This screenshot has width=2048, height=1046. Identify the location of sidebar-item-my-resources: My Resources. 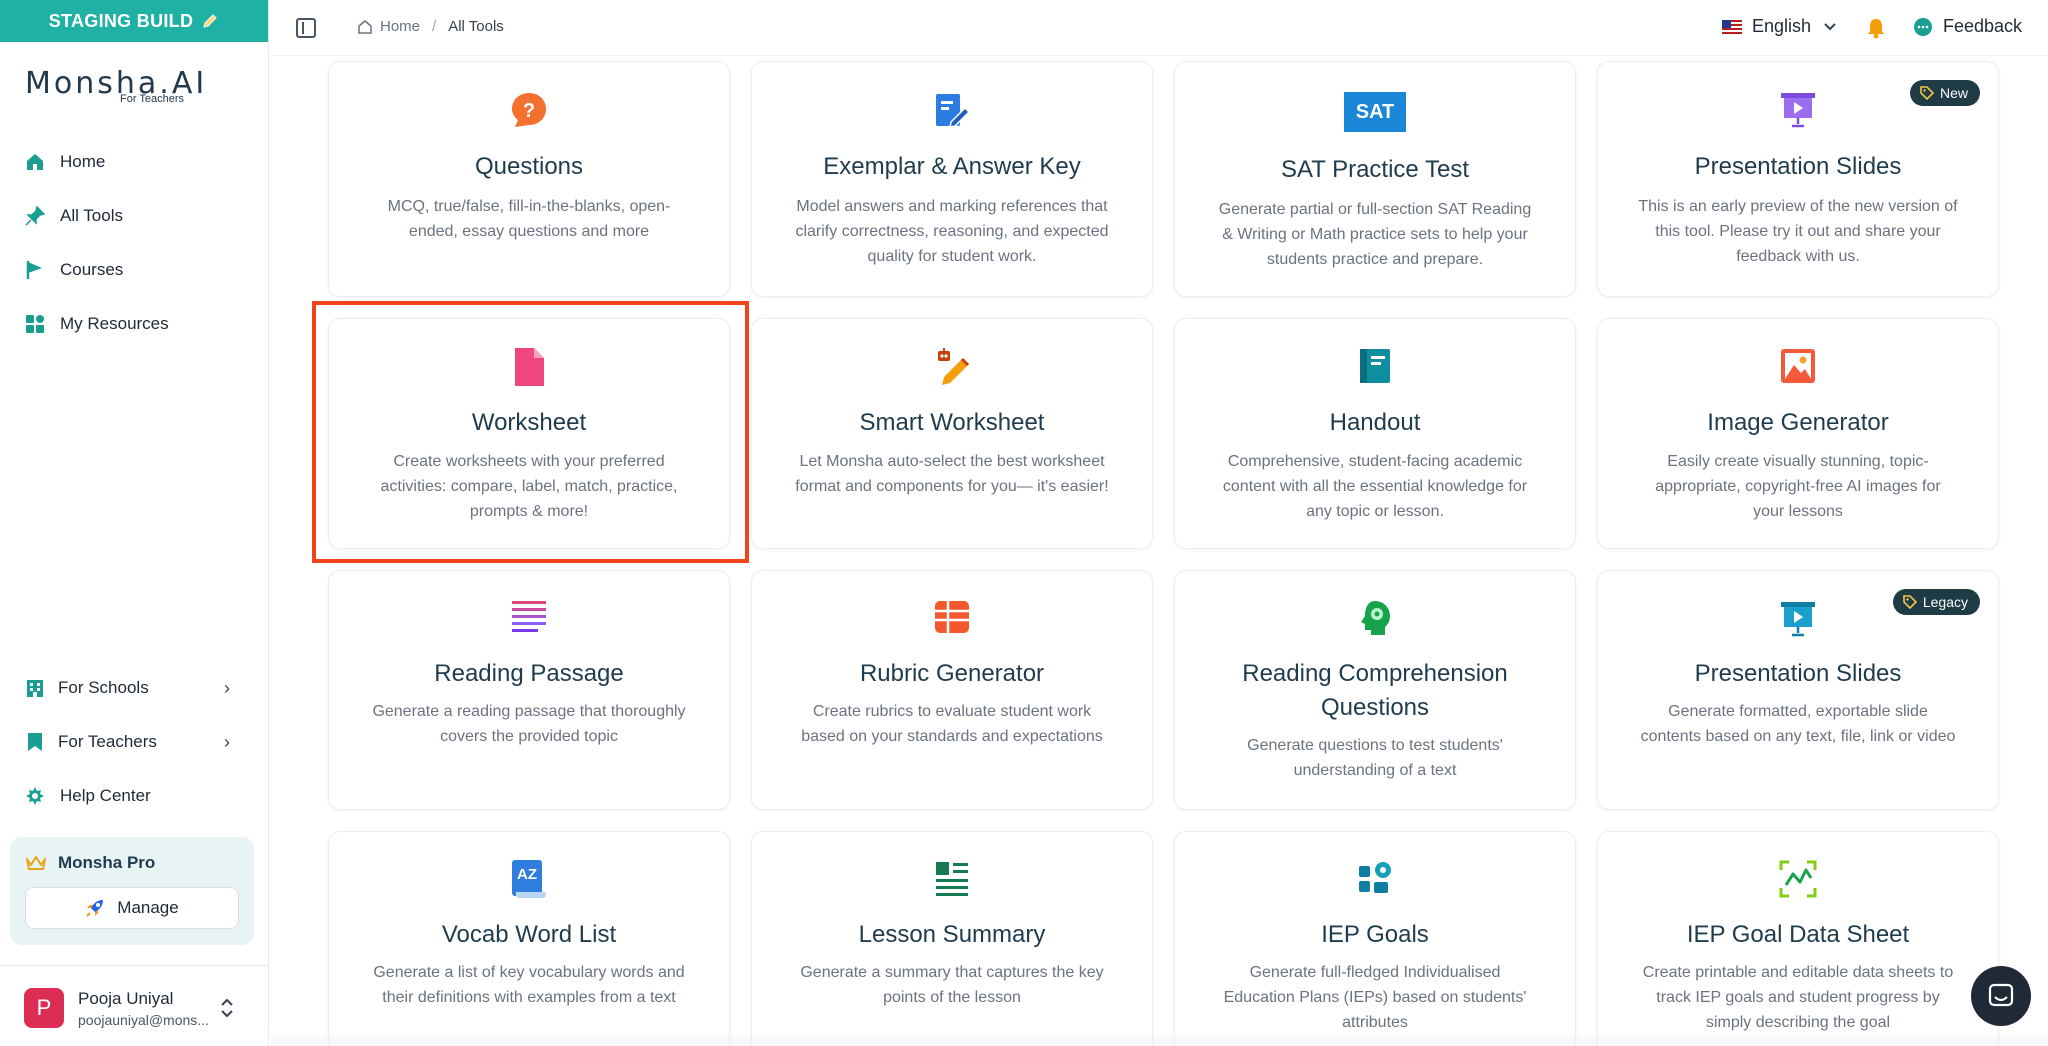
(96, 324).